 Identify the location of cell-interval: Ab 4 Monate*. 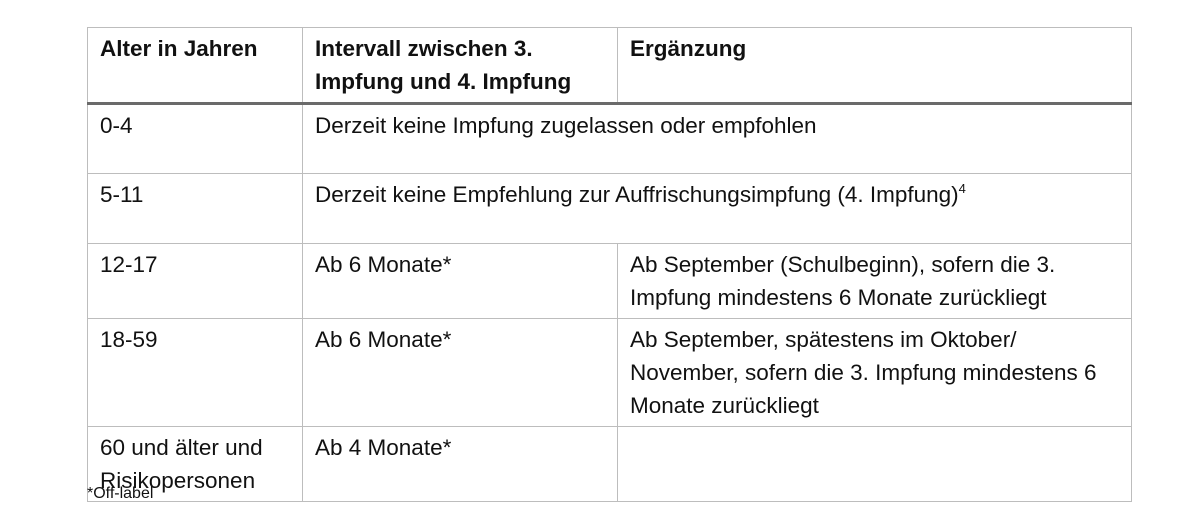
(460, 464).